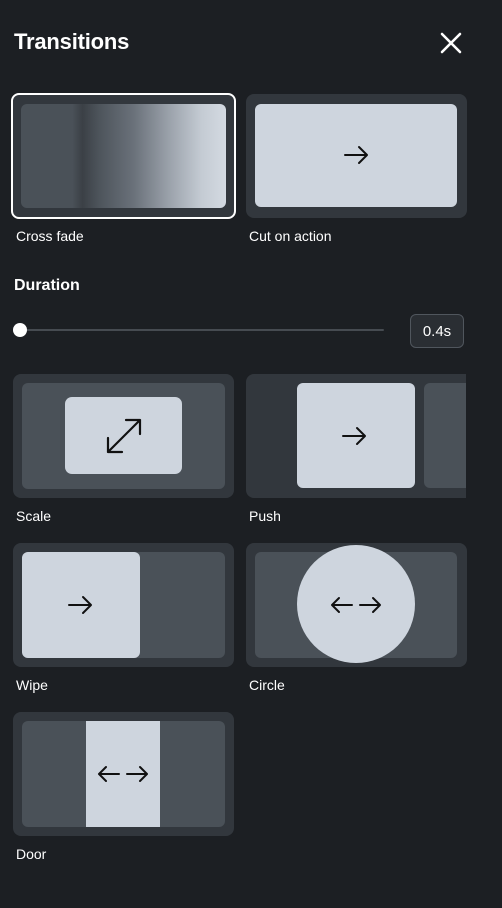  I want to click on page-title: Transitions, so click(72, 41).